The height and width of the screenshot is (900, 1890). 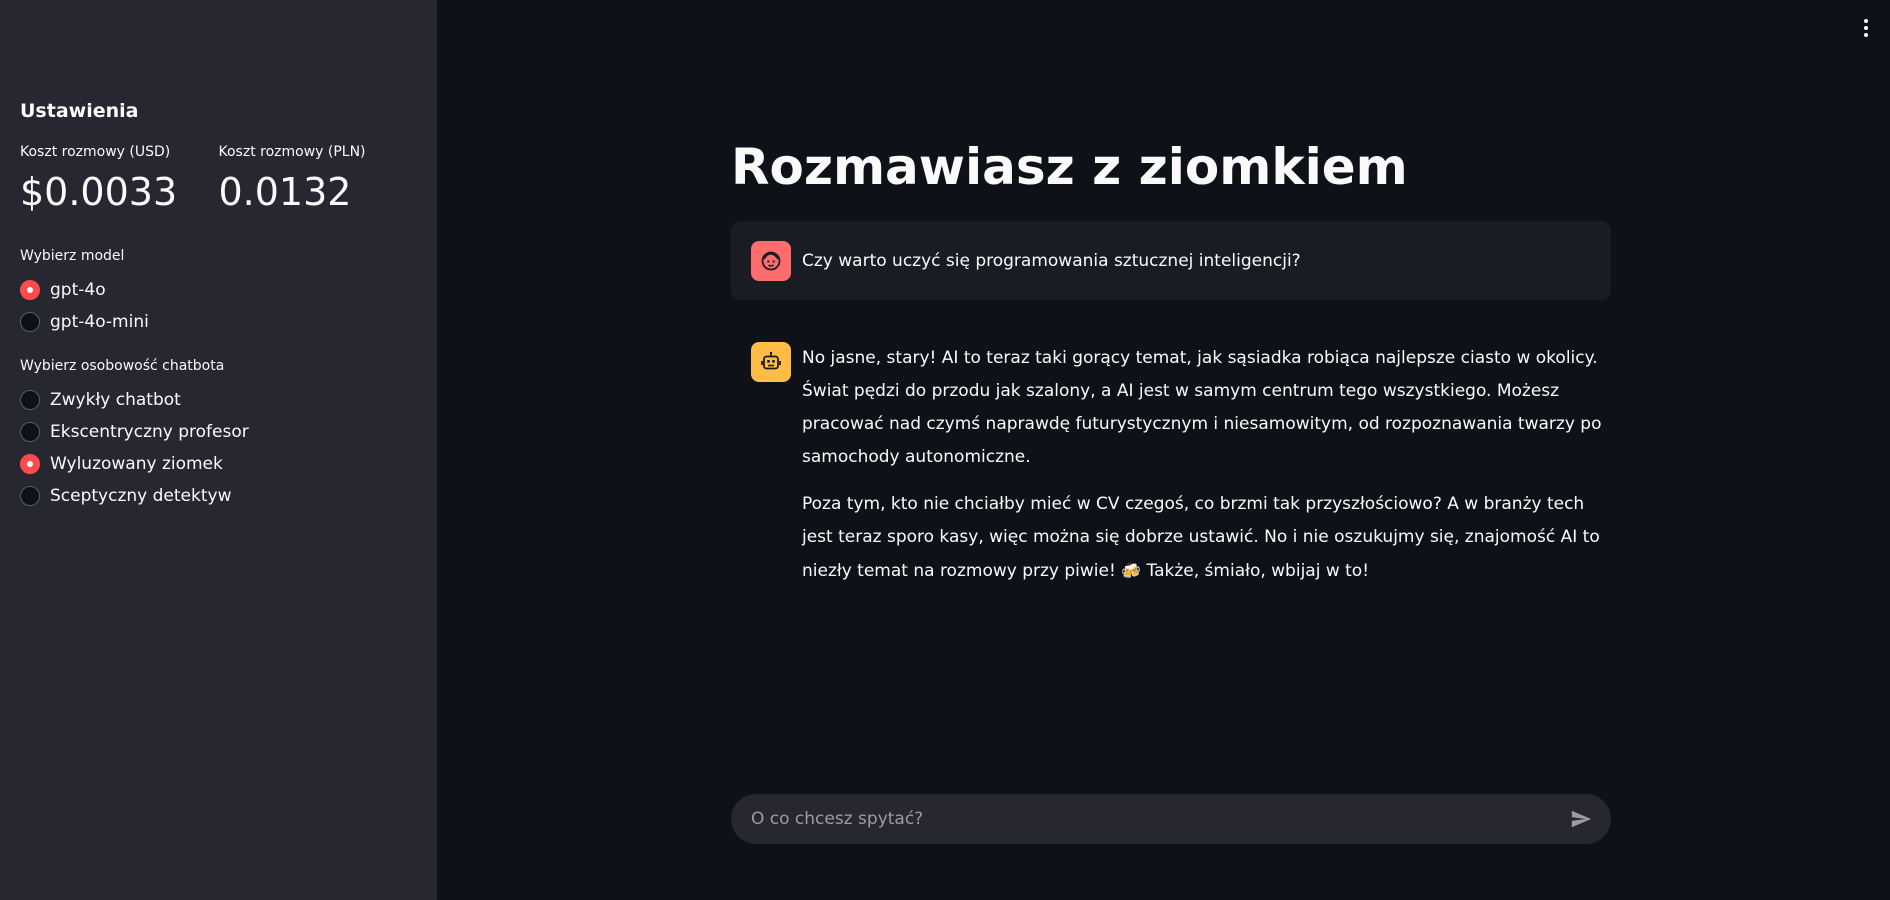 What do you see at coordinates (72, 256) in the screenshot?
I see `model-section-label: Wybierz model` at bounding box center [72, 256].